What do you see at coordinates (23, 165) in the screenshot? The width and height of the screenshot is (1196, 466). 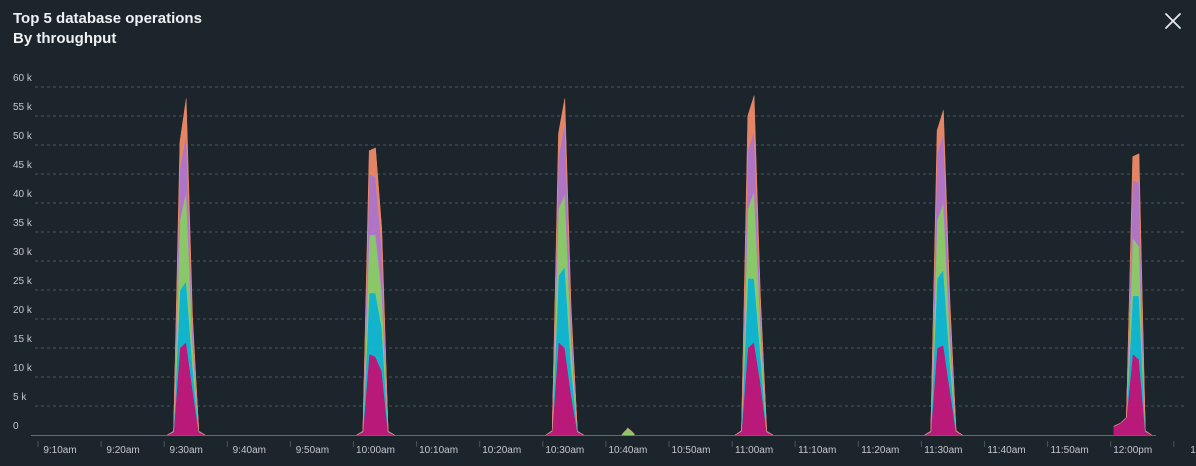 I see `y-tick-label: 45 k` at bounding box center [23, 165].